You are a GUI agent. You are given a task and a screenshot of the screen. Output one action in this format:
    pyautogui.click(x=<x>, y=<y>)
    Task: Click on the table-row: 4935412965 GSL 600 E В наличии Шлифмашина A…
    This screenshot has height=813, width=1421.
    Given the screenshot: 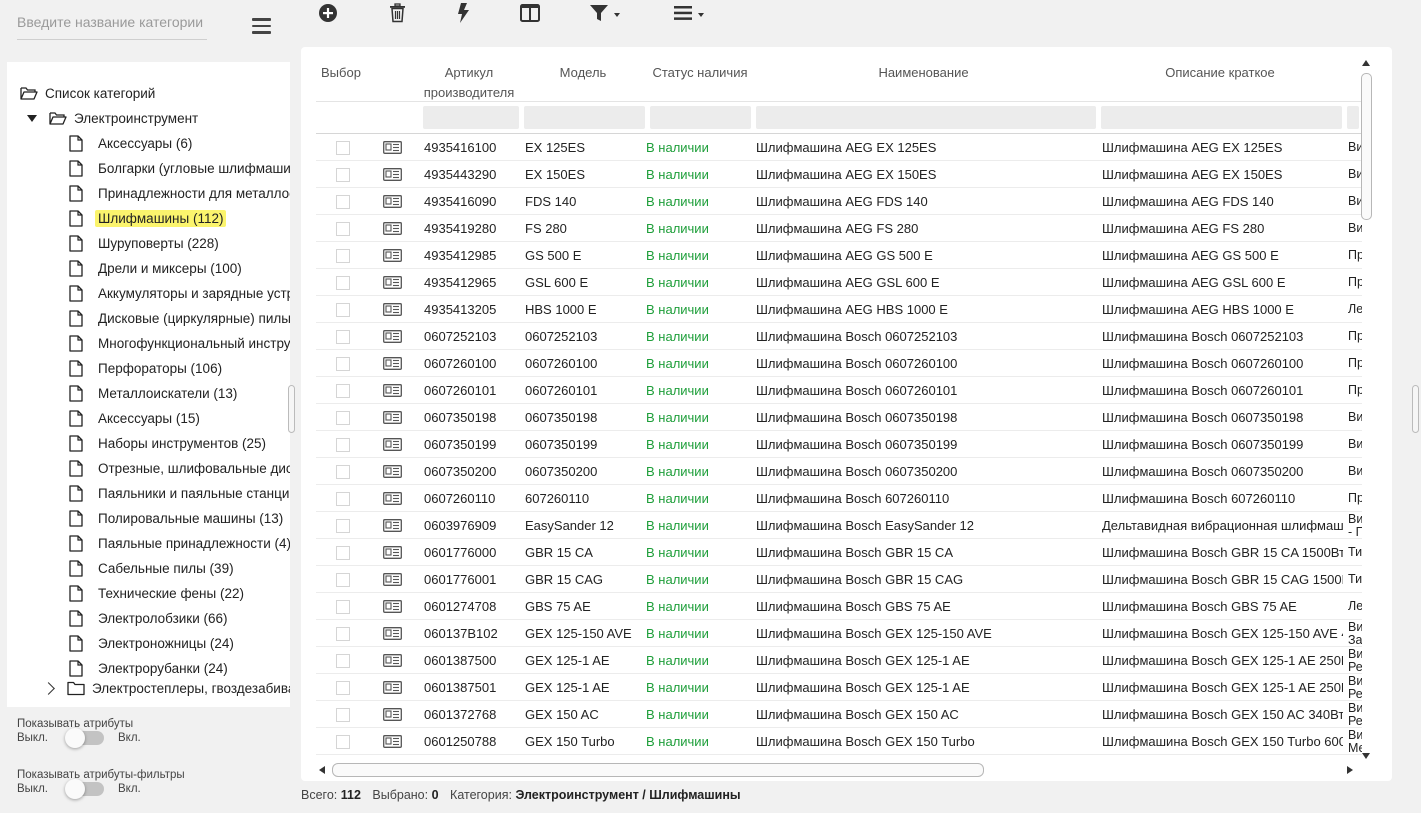 What is the action you would take?
    pyautogui.click(x=839, y=282)
    